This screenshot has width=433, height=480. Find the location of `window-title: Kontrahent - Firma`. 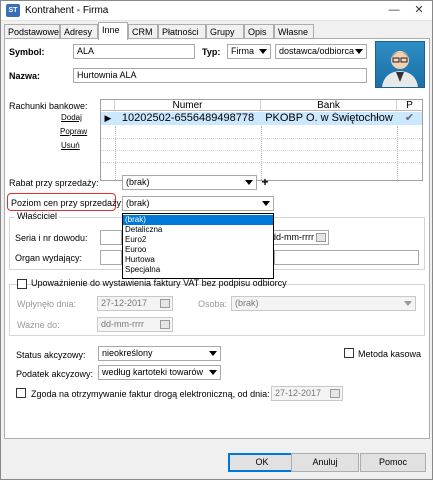

window-title: Kontrahent - Firma is located at coordinates (67, 10).